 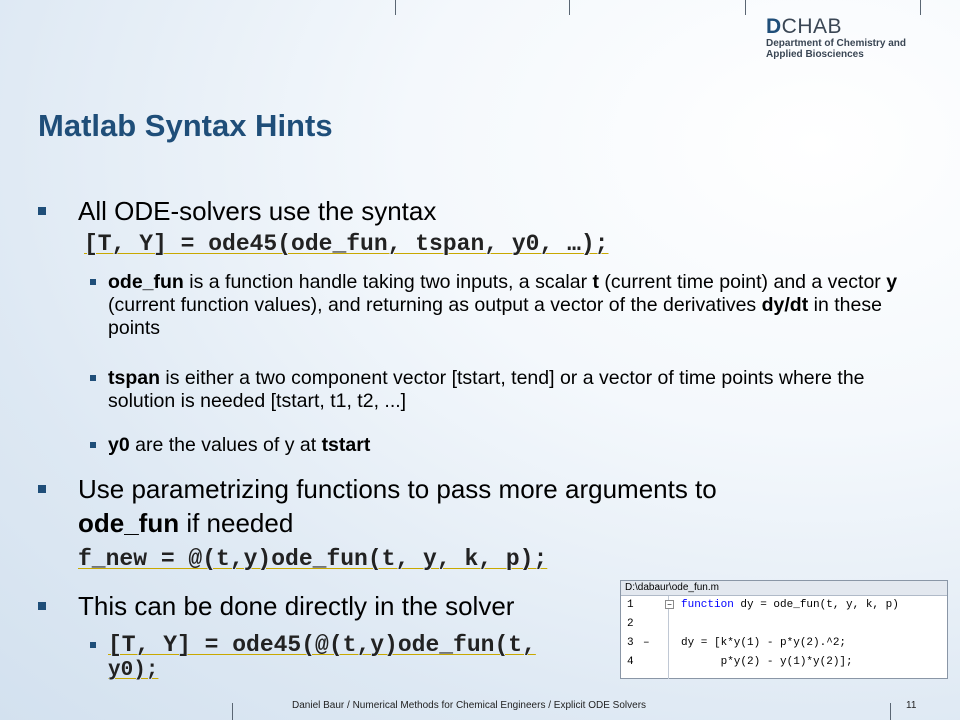 I want to click on term-ode-fun-2: ode_fun, so click(x=129, y=523).